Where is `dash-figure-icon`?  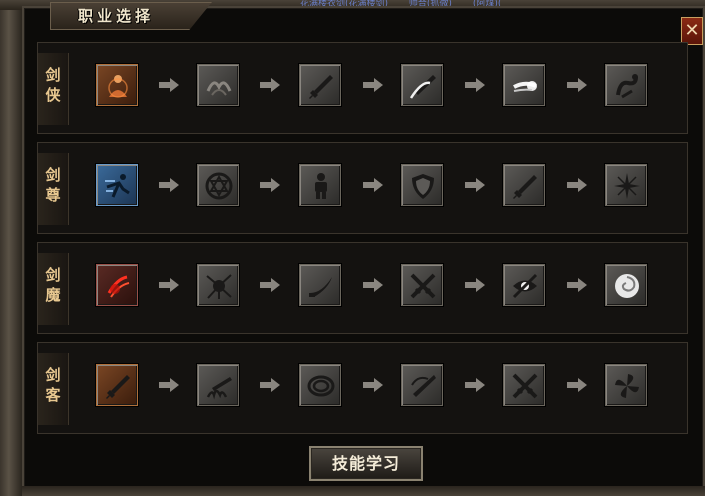 dash-figure-icon is located at coordinates (117, 186).